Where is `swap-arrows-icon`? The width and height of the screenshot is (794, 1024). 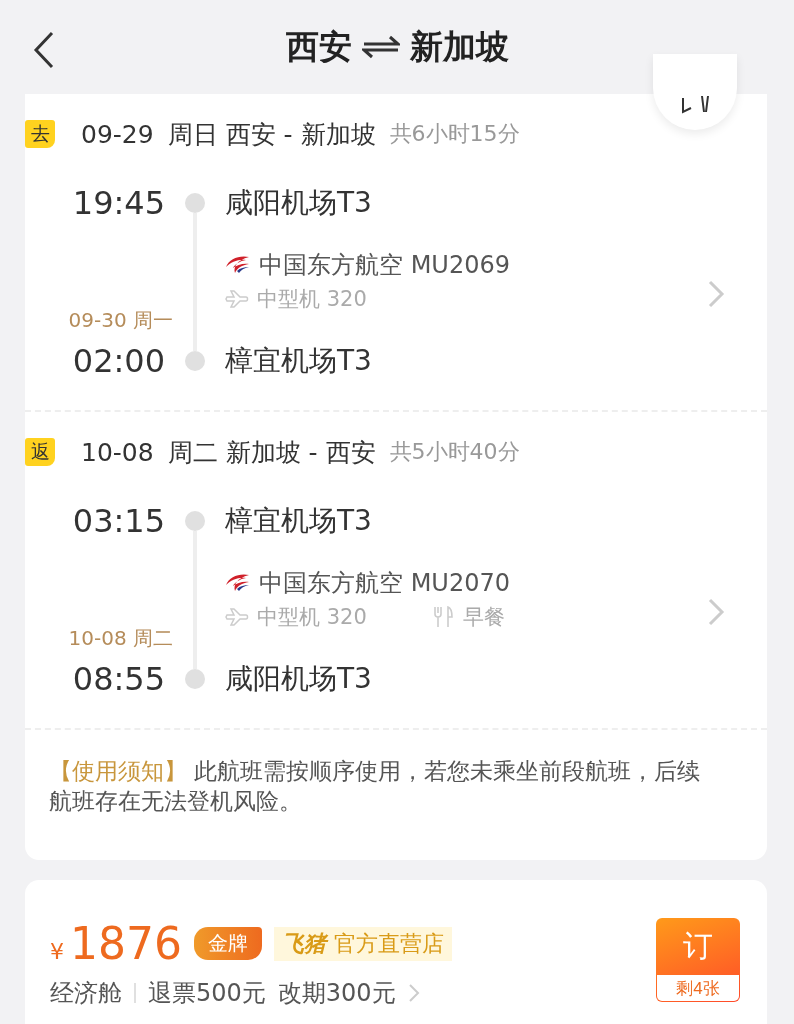
swap-arrows-icon is located at coordinates (380, 47).